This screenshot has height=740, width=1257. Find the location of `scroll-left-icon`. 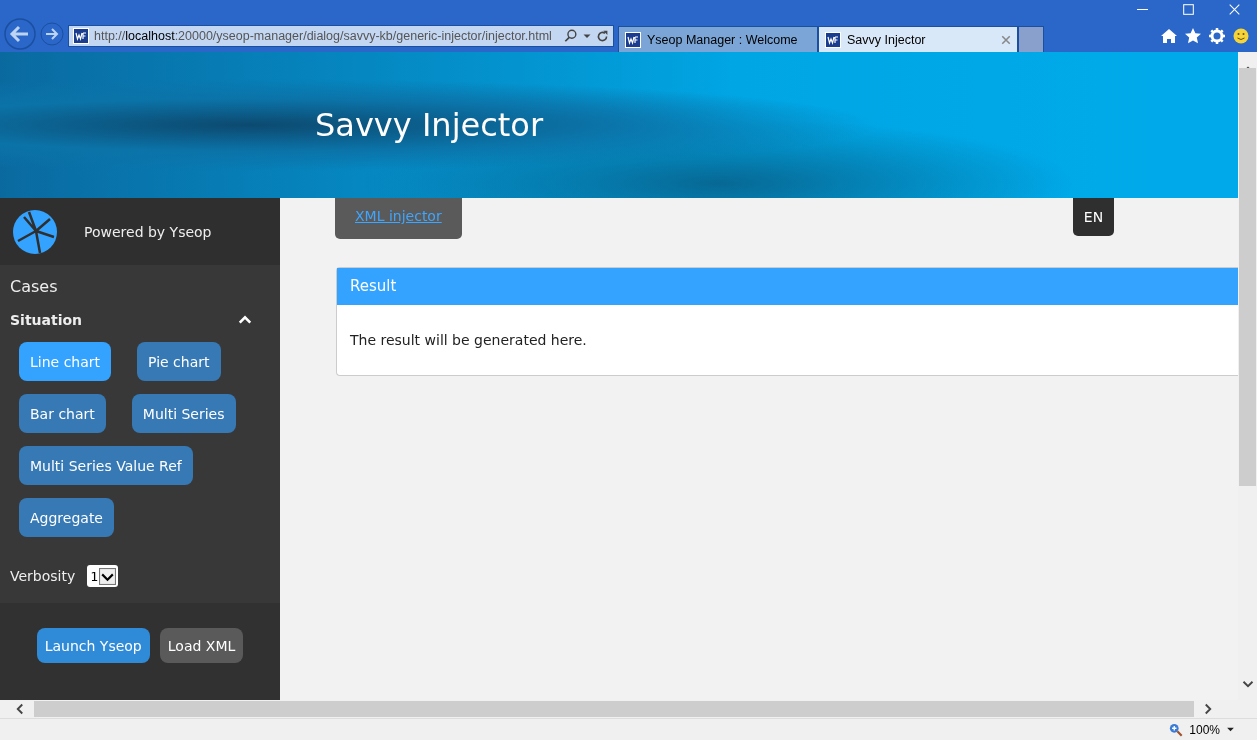

scroll-left-icon is located at coordinates (20, 709).